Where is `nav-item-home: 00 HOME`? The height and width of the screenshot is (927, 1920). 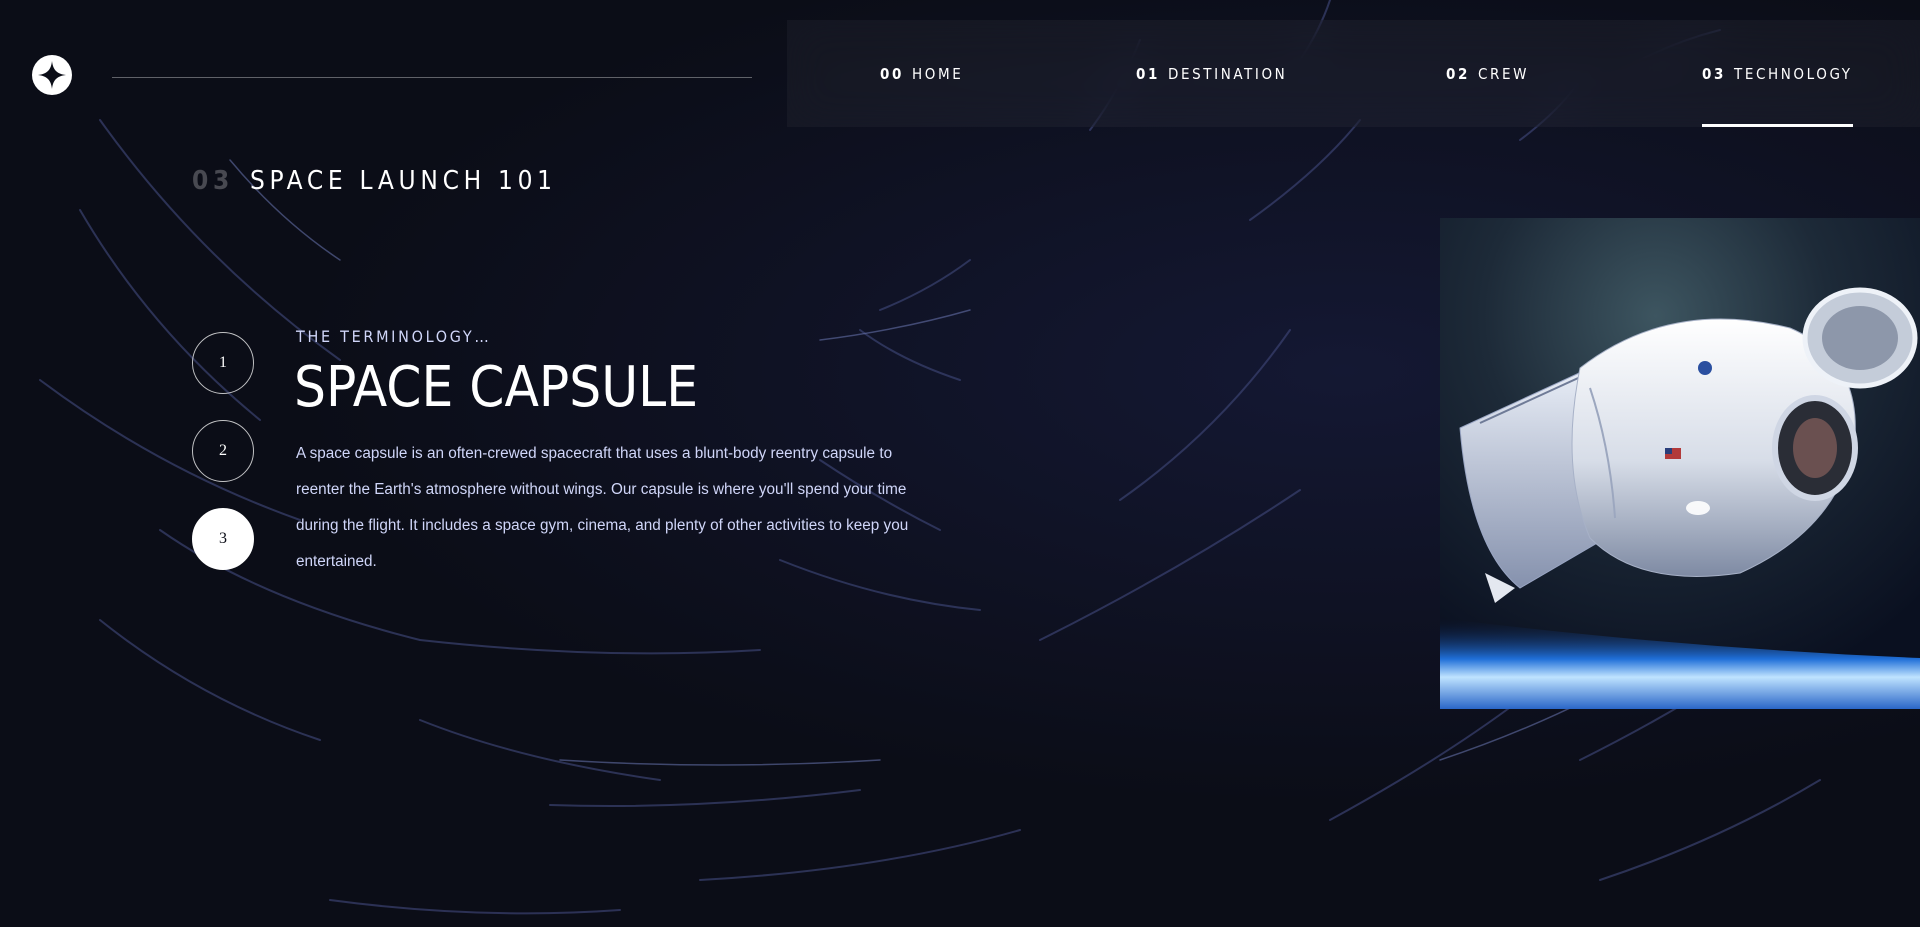
nav-item-home: 00 HOME is located at coordinates (921, 73).